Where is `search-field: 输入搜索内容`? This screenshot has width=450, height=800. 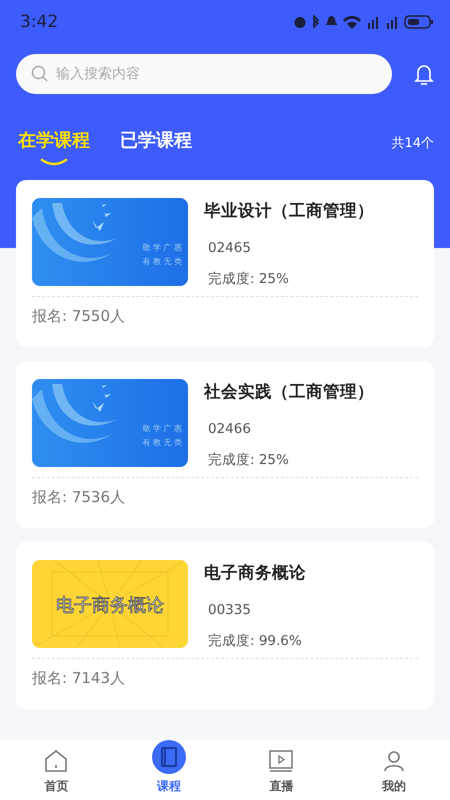
search-field: 输入搜索内容 is located at coordinates (204, 74).